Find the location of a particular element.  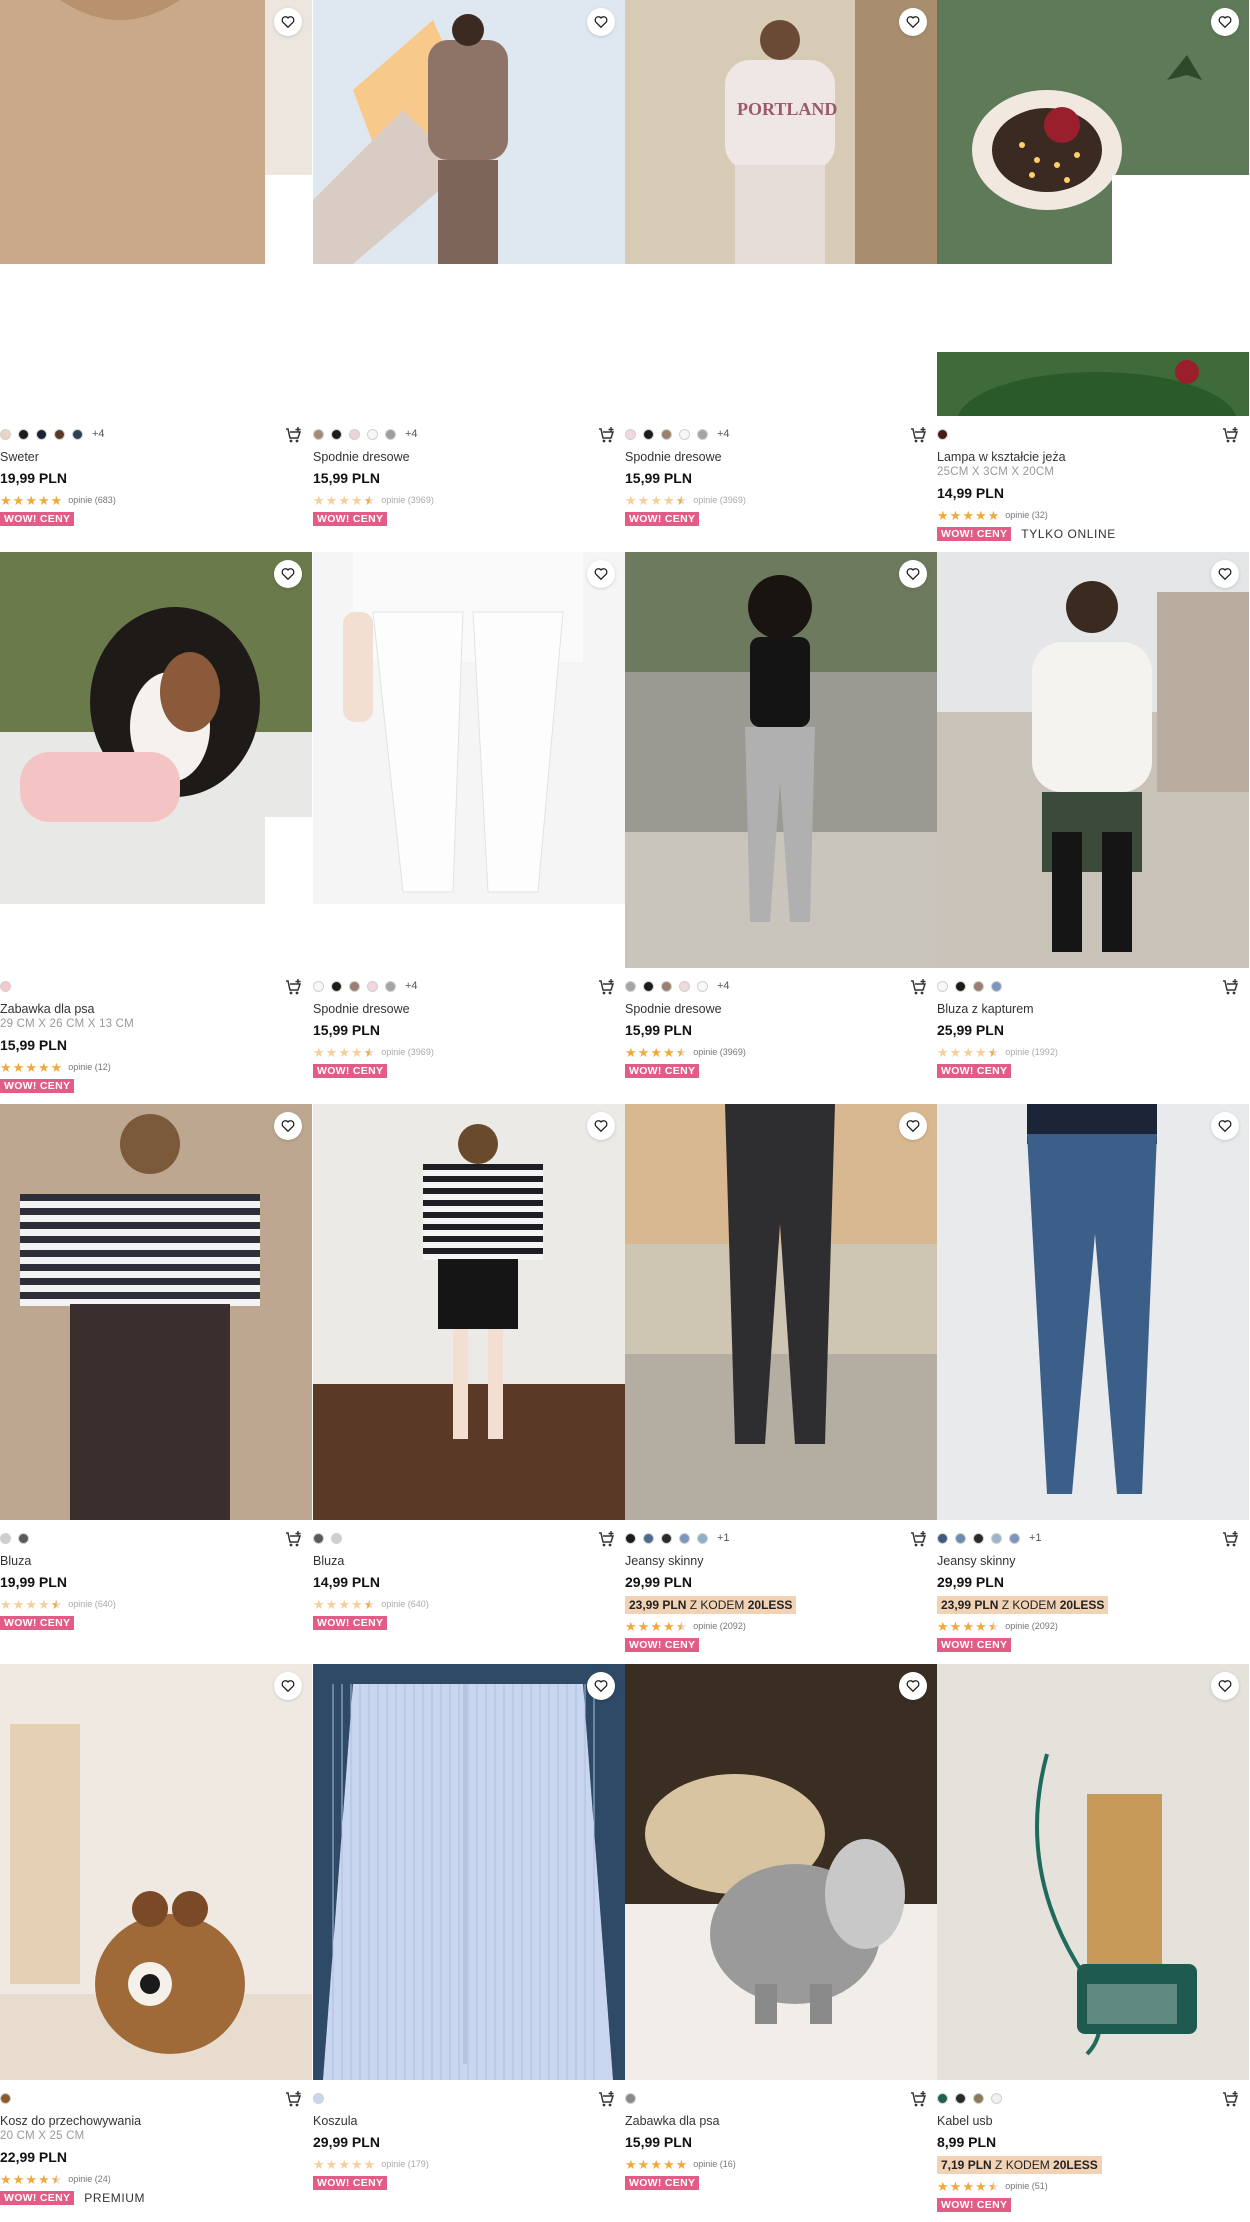

product-name: Koszula is located at coordinates (469, 2122).